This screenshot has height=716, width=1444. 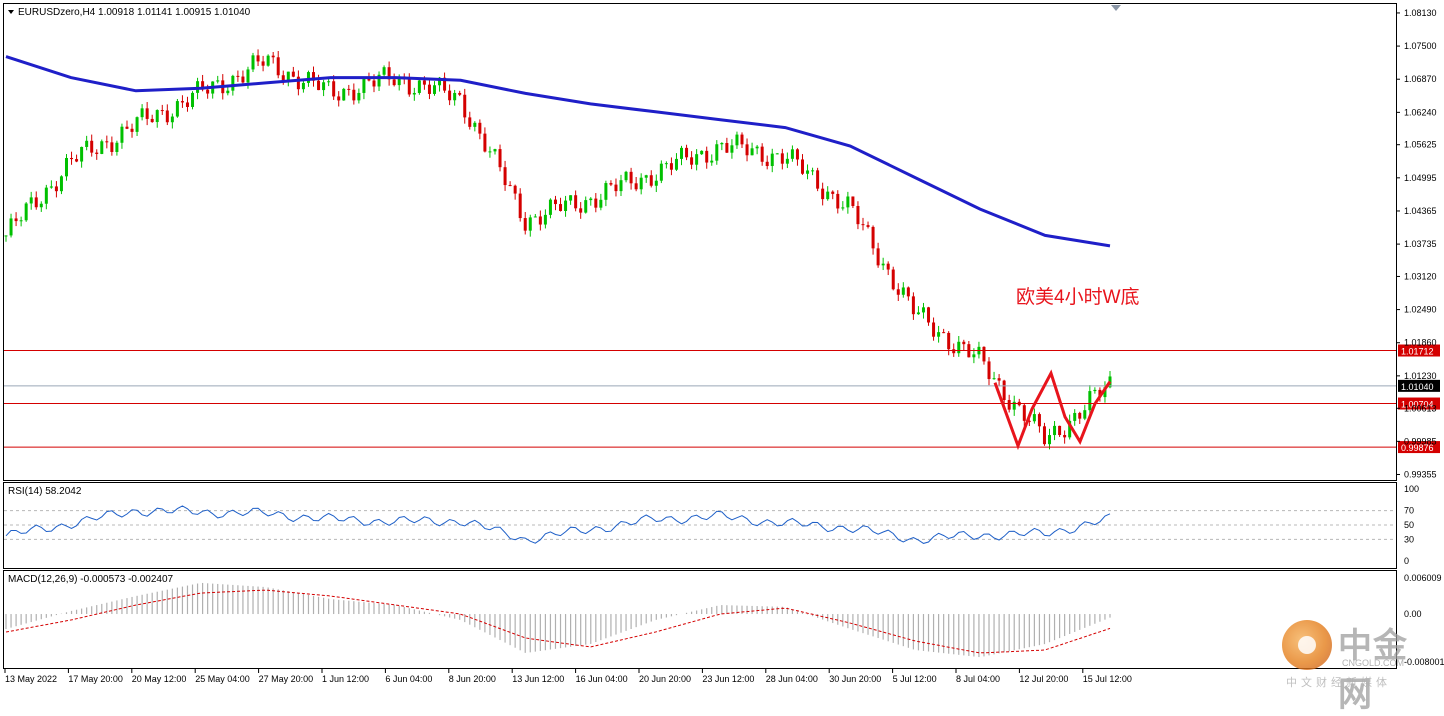 I want to click on time-axis-label: 16 Jun 04:00, so click(x=602, y=679).